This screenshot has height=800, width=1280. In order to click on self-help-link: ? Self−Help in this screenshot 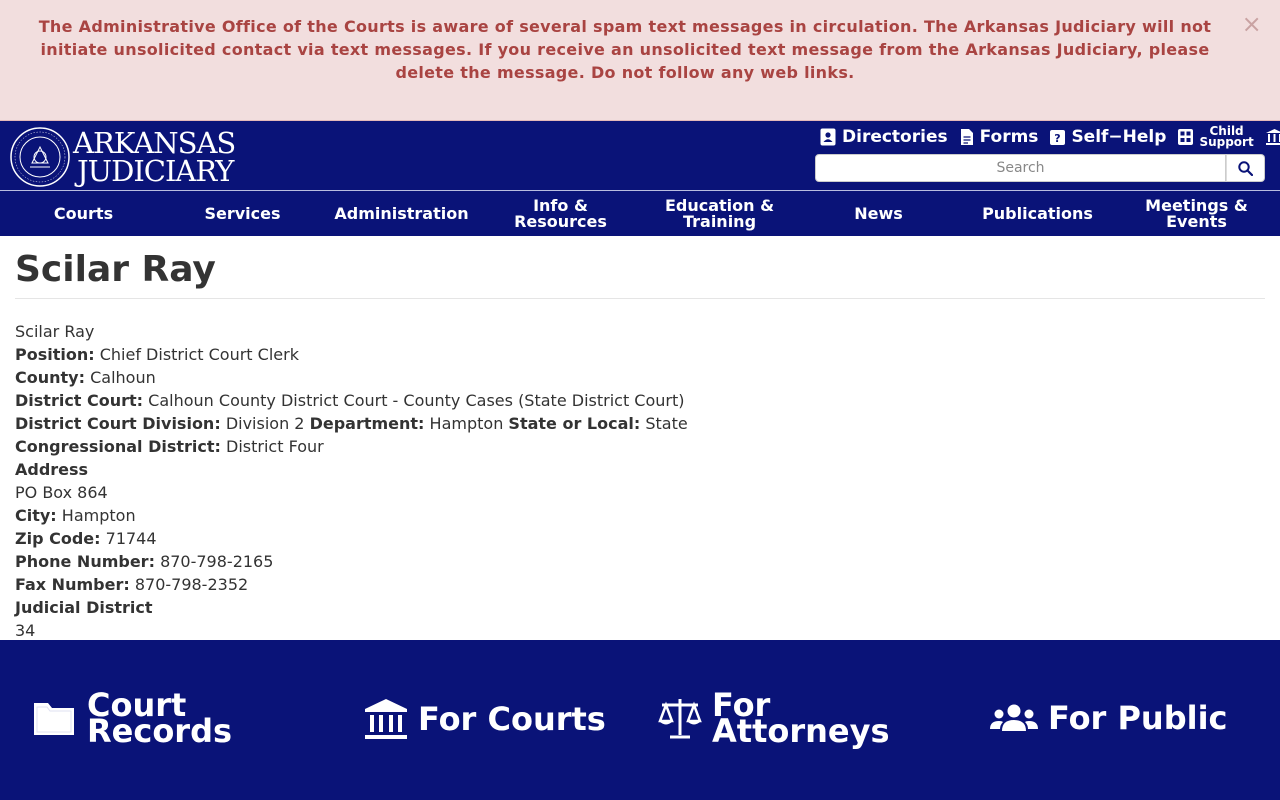, I will do `click(1108, 137)`.